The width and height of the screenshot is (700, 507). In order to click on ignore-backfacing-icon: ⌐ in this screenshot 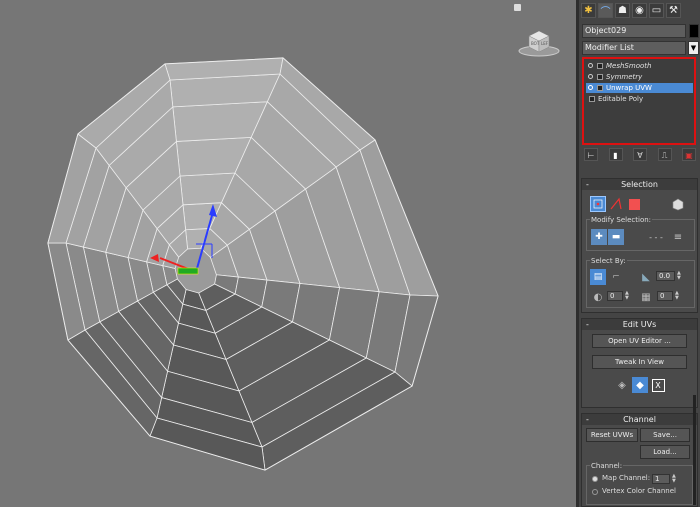, I will do `click(616, 277)`.